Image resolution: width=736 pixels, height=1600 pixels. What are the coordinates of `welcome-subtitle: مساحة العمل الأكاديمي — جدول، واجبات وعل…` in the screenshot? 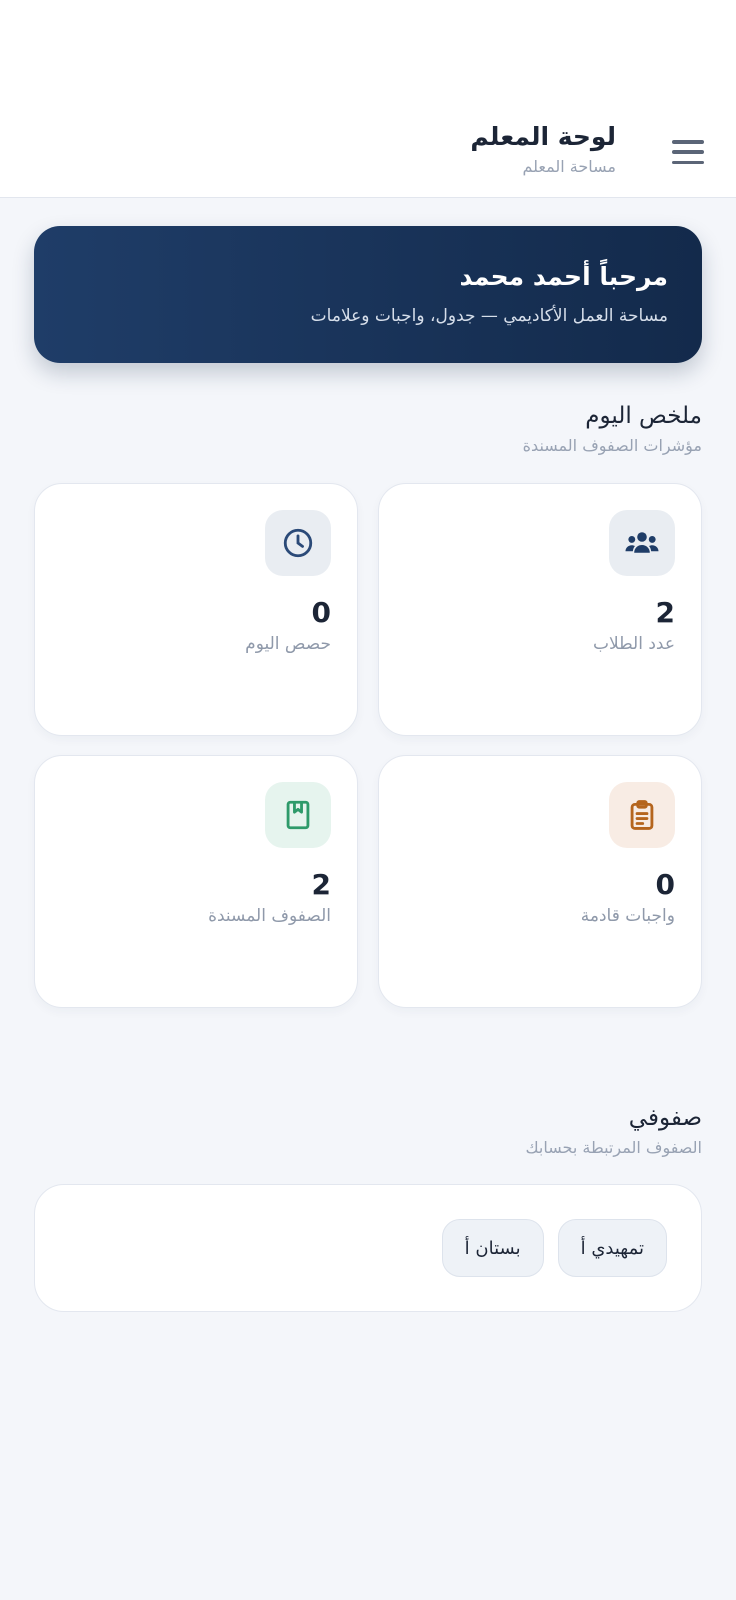 It's located at (489, 316).